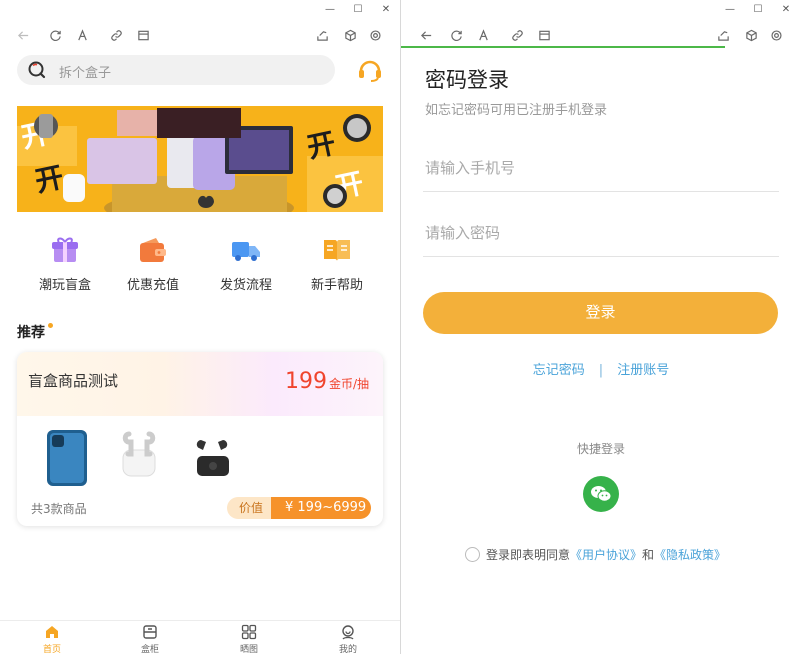  What do you see at coordinates (59, 509) in the screenshot?
I see `product-count: 共3款商品` at bounding box center [59, 509].